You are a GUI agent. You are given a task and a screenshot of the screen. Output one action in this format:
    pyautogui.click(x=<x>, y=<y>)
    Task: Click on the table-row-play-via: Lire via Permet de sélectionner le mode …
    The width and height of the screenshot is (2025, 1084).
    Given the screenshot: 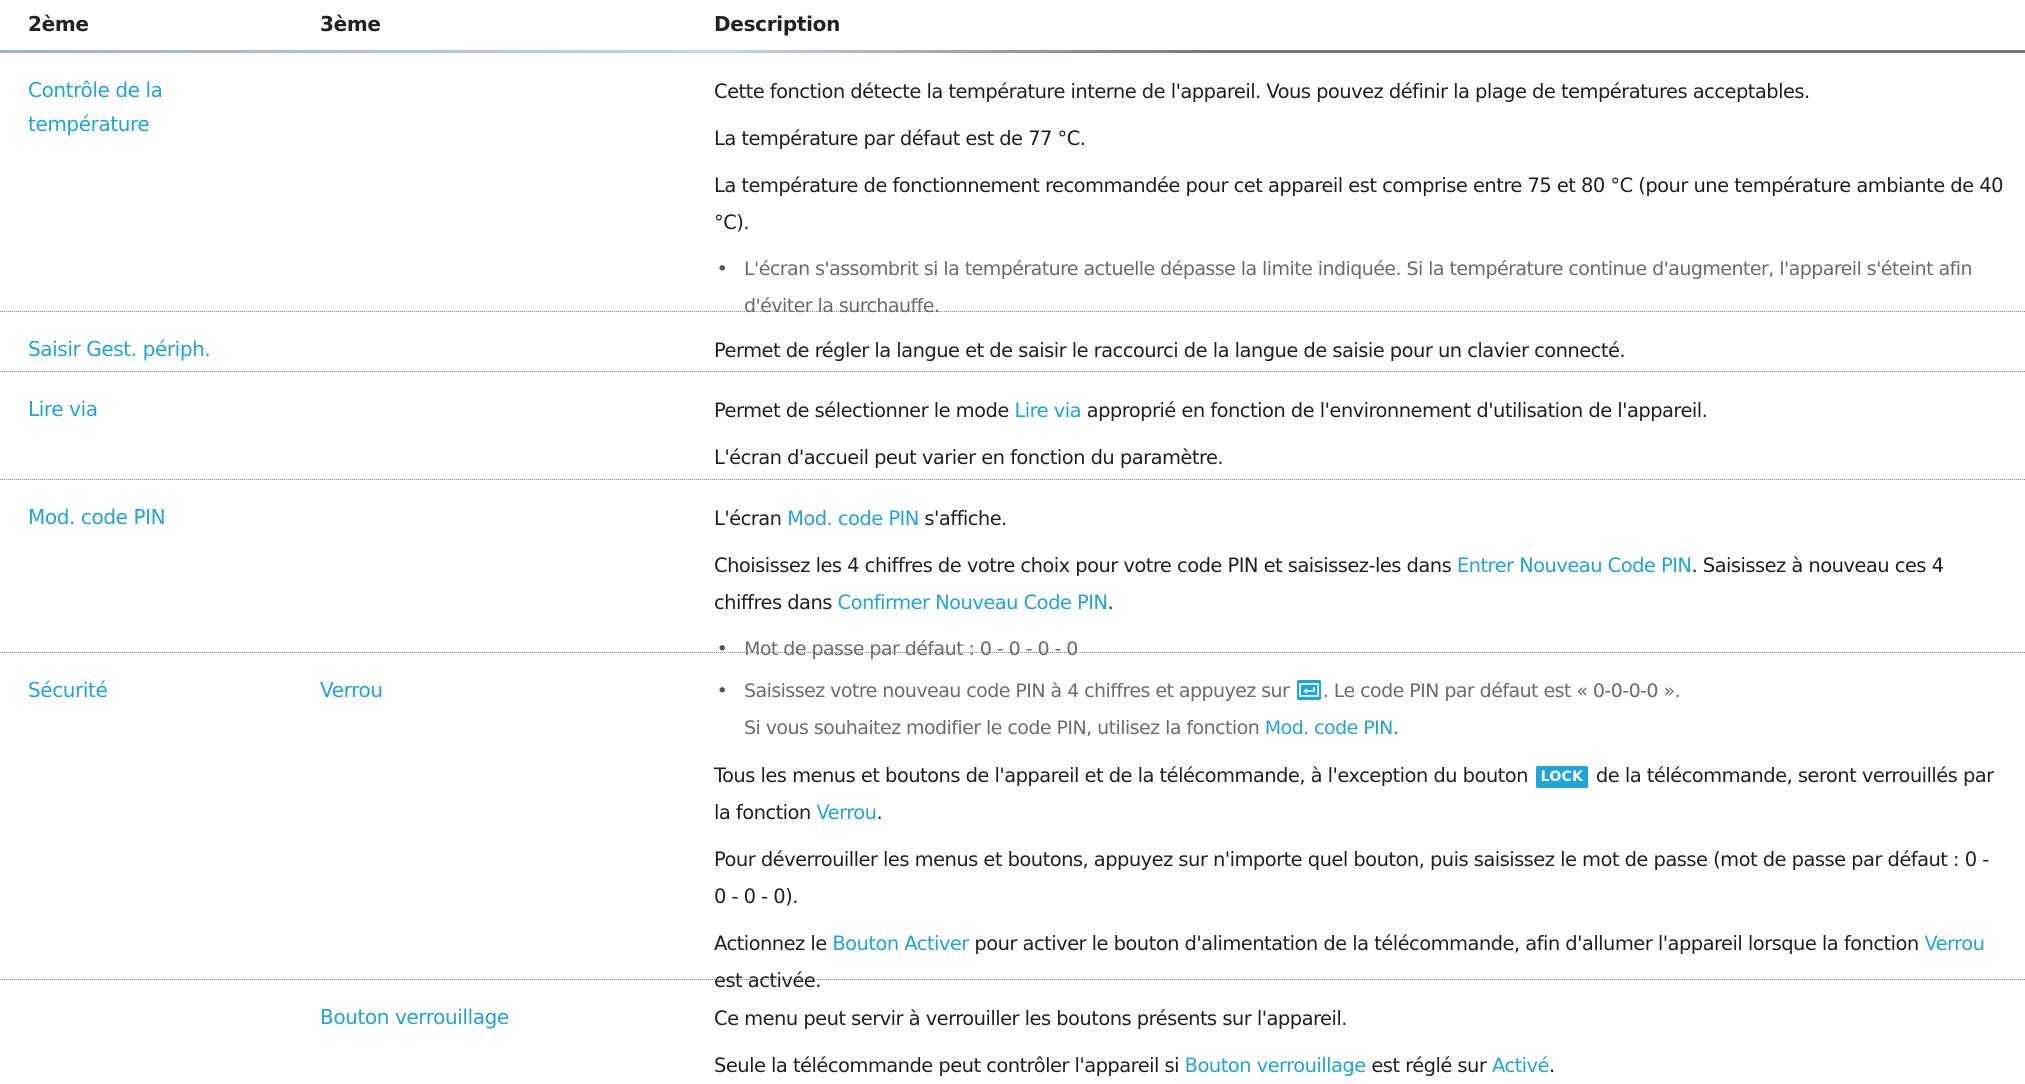 What is the action you would take?
    pyautogui.click(x=1012, y=426)
    